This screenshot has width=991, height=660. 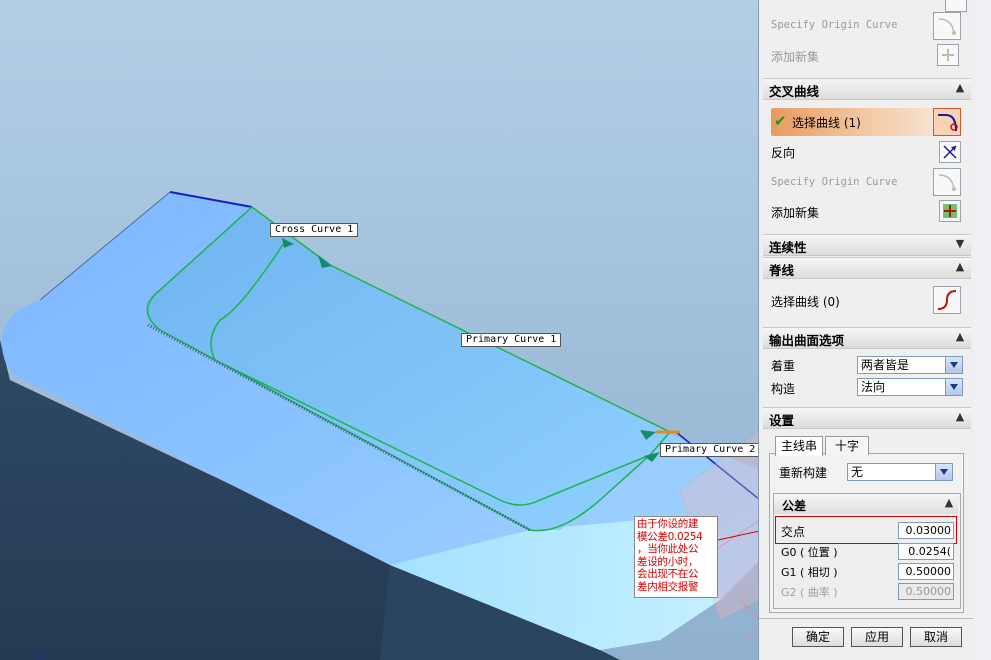 I want to click on note-line: 模公差0.0254, so click(x=670, y=536).